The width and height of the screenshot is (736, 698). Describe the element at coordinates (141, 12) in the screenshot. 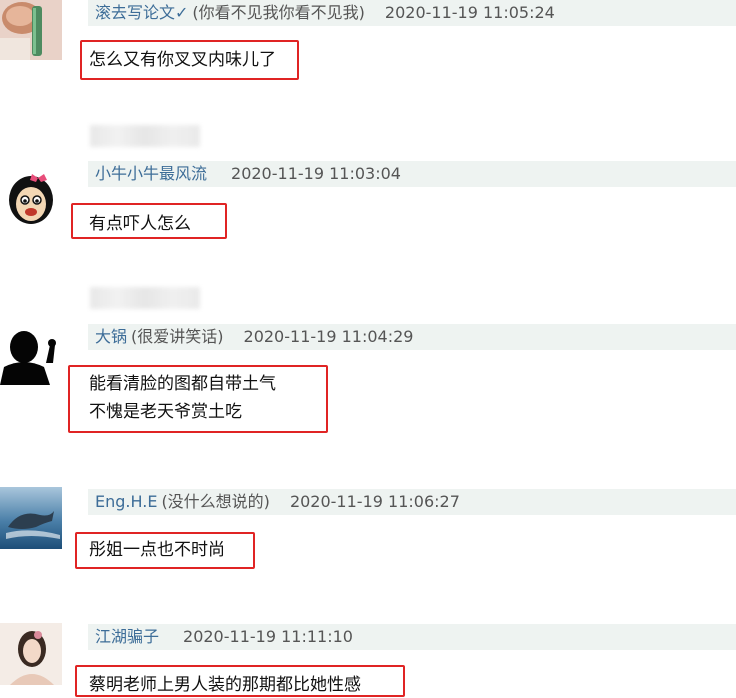

I see `username-link: 滚去写论文✓` at that location.